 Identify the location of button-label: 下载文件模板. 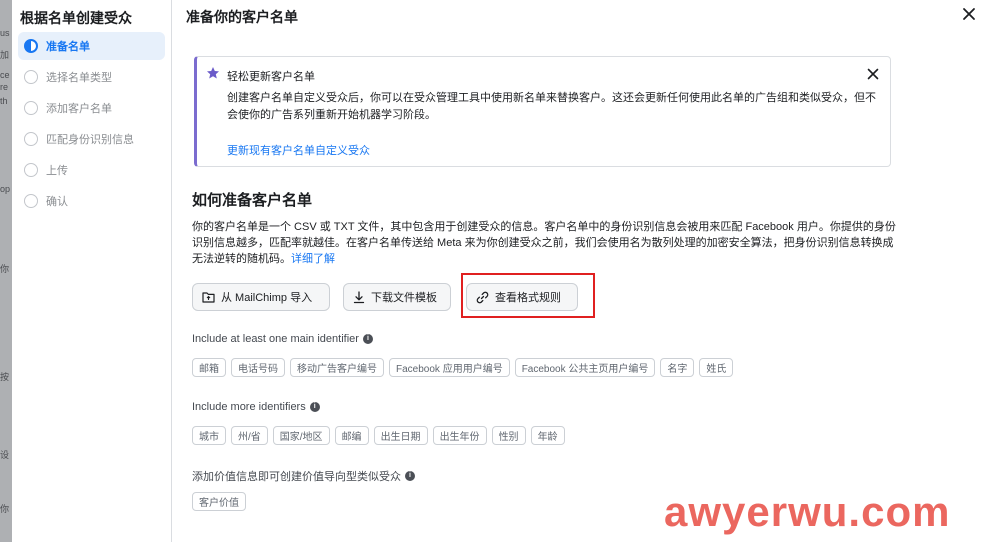
(404, 298).